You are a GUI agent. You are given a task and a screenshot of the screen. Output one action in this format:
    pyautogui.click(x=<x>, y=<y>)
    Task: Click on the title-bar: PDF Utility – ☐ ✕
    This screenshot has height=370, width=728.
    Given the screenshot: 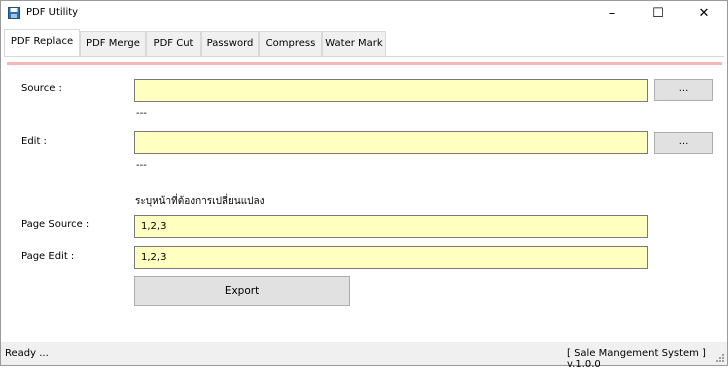 What is the action you would take?
    pyautogui.click(x=364, y=13)
    